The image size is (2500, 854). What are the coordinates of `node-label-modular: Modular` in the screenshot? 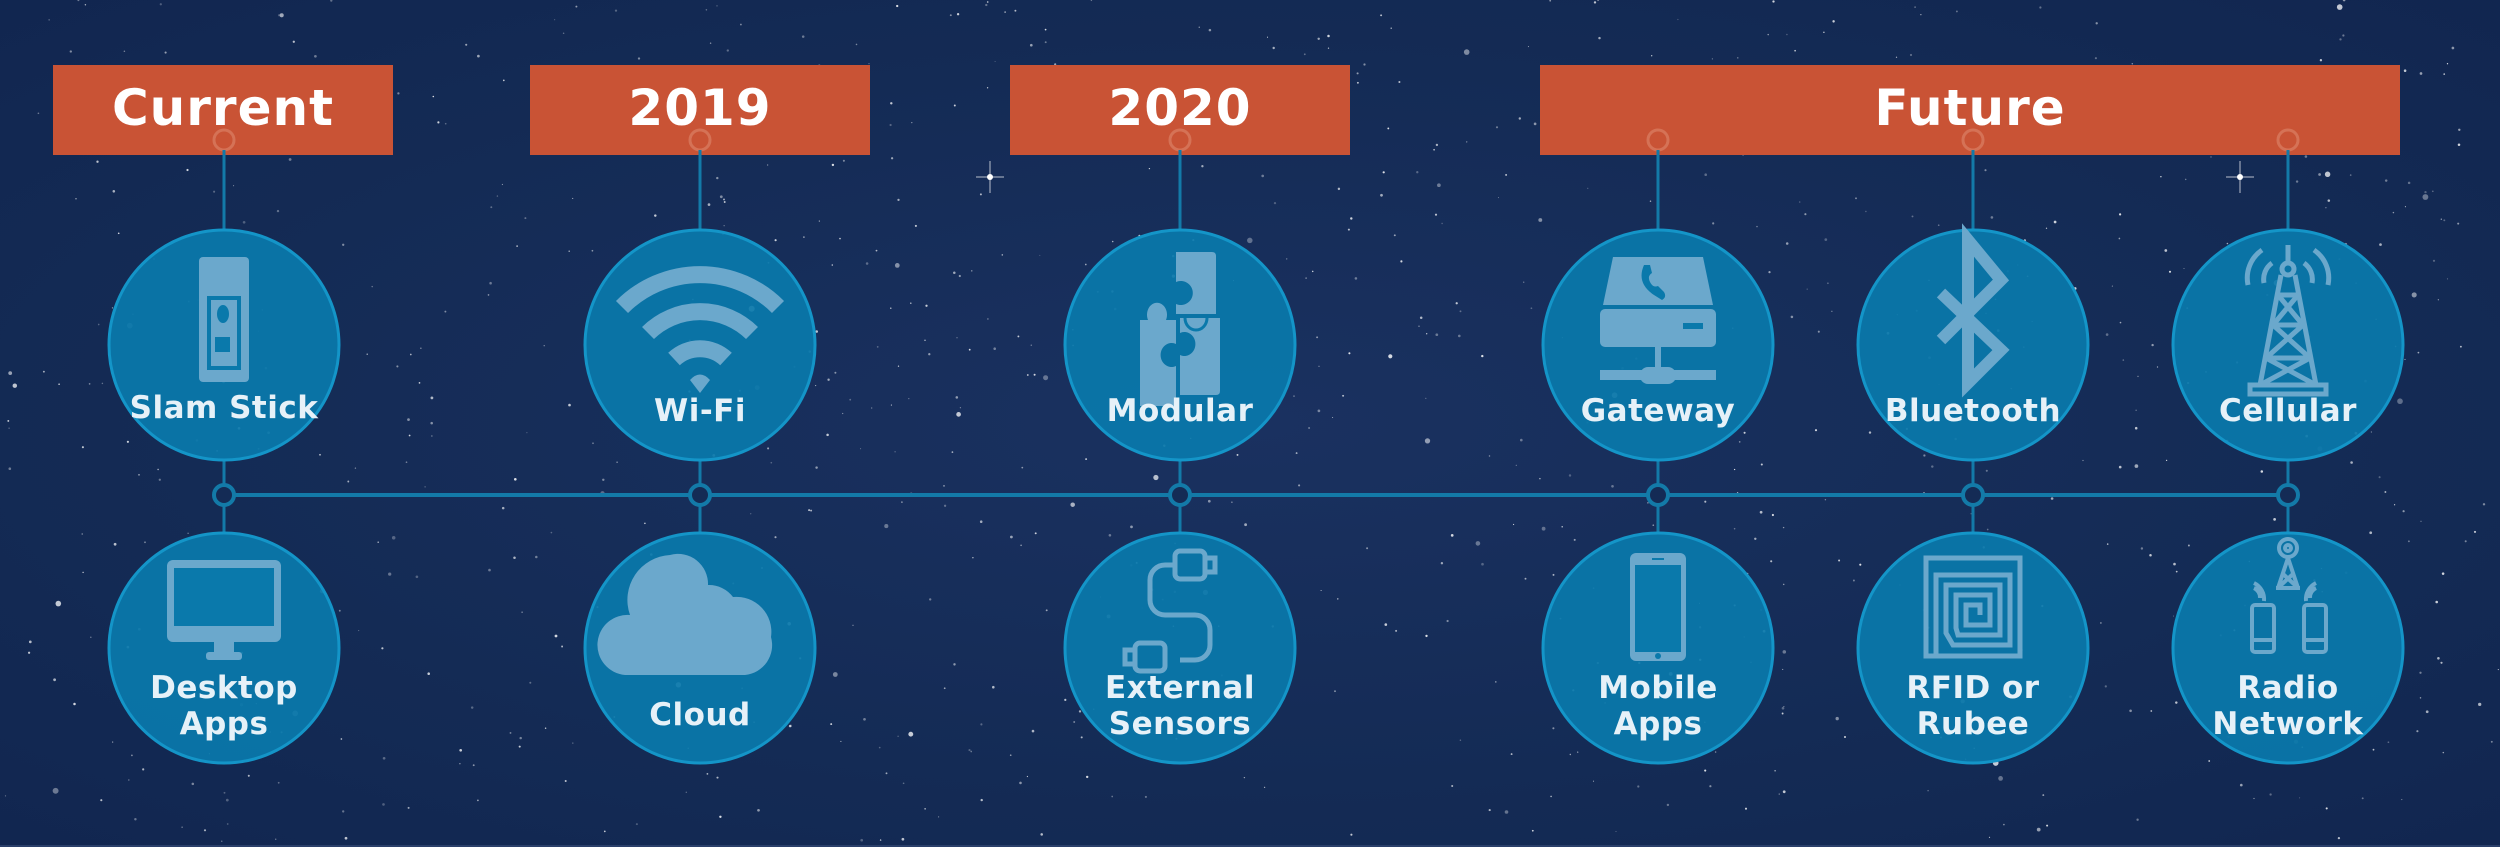 It's located at (1180, 411).